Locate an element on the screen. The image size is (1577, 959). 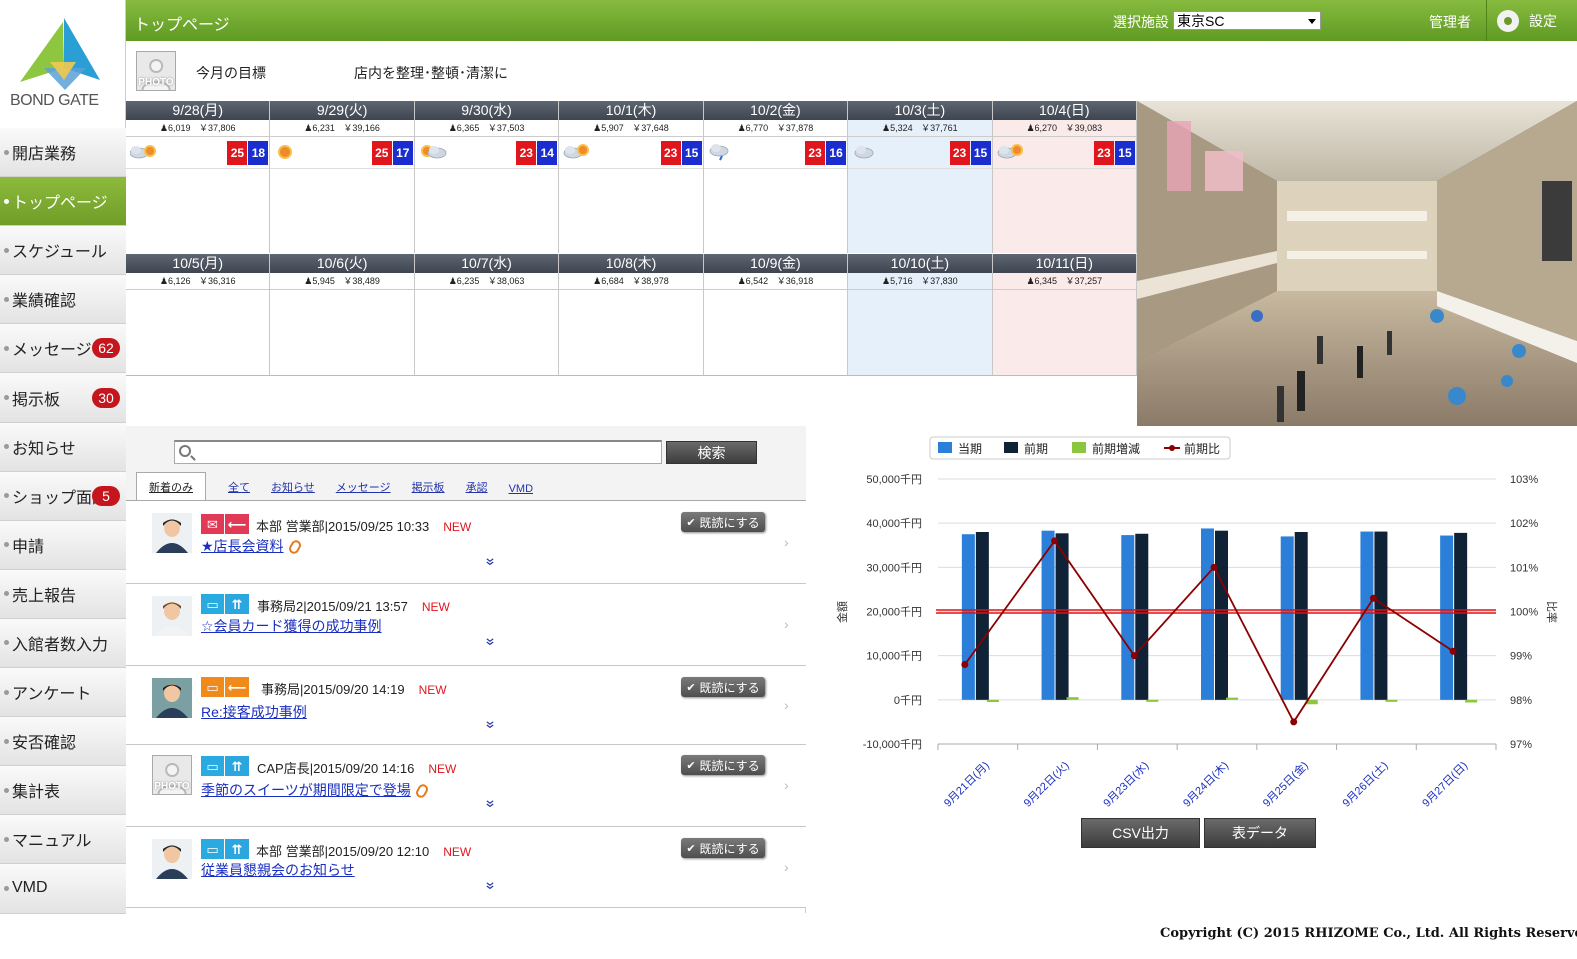
message-subject-link: ☆会員カード獲得の成功事例 is located at coordinates (291, 626).